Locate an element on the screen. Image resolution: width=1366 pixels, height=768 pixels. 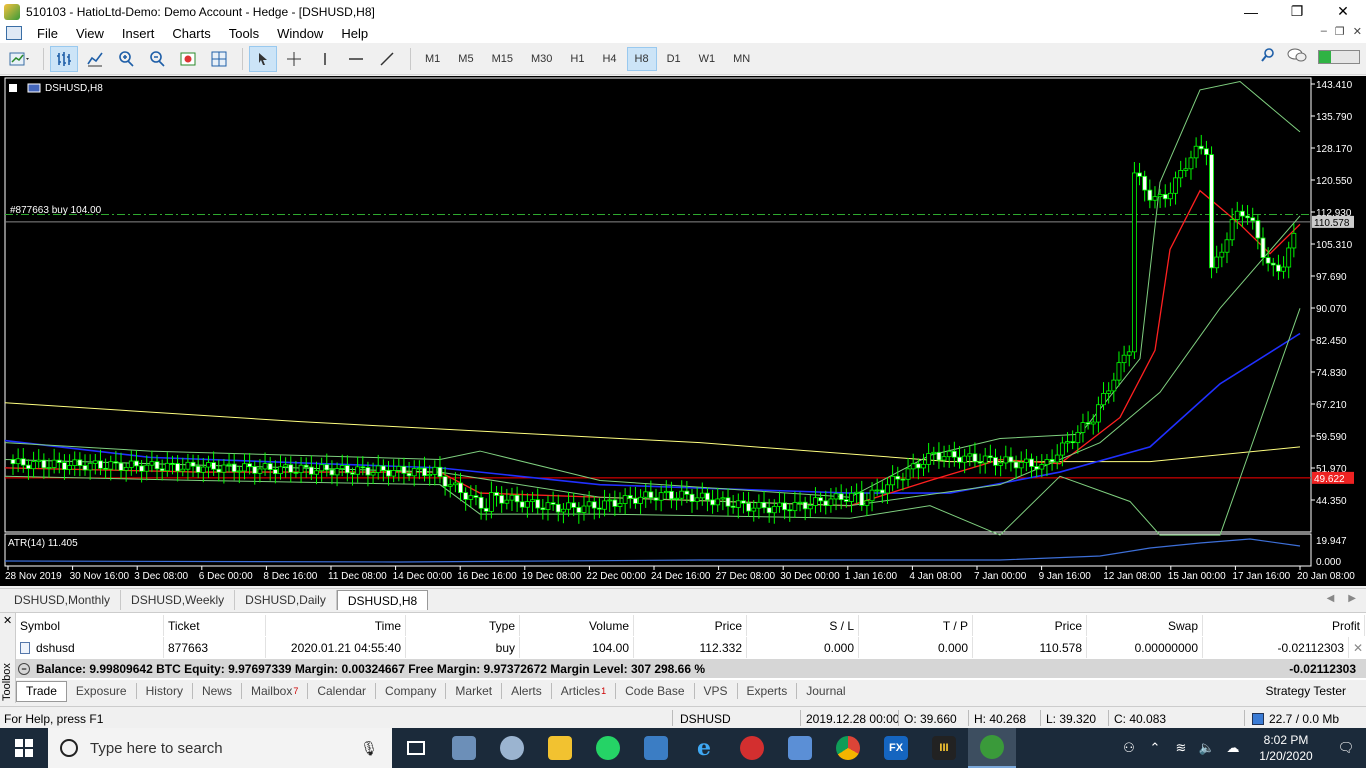
timeframe-d1: D1 is located at coordinates (674, 59).